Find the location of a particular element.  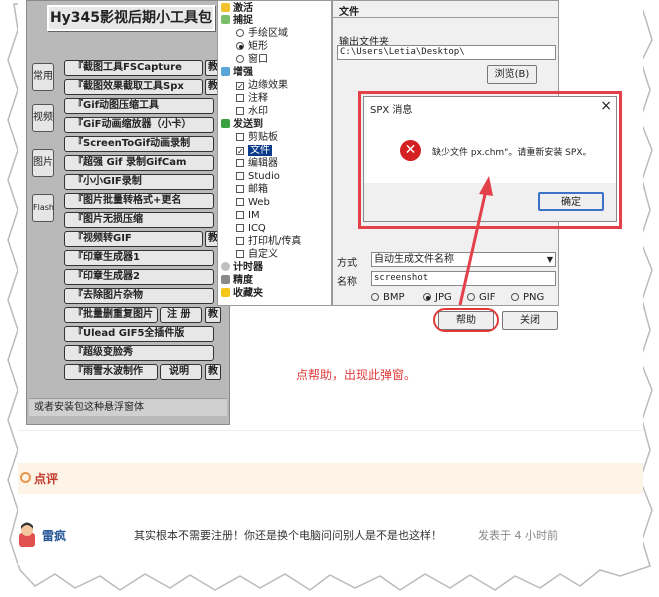

review-bar: 点评 is located at coordinates (330, 478).